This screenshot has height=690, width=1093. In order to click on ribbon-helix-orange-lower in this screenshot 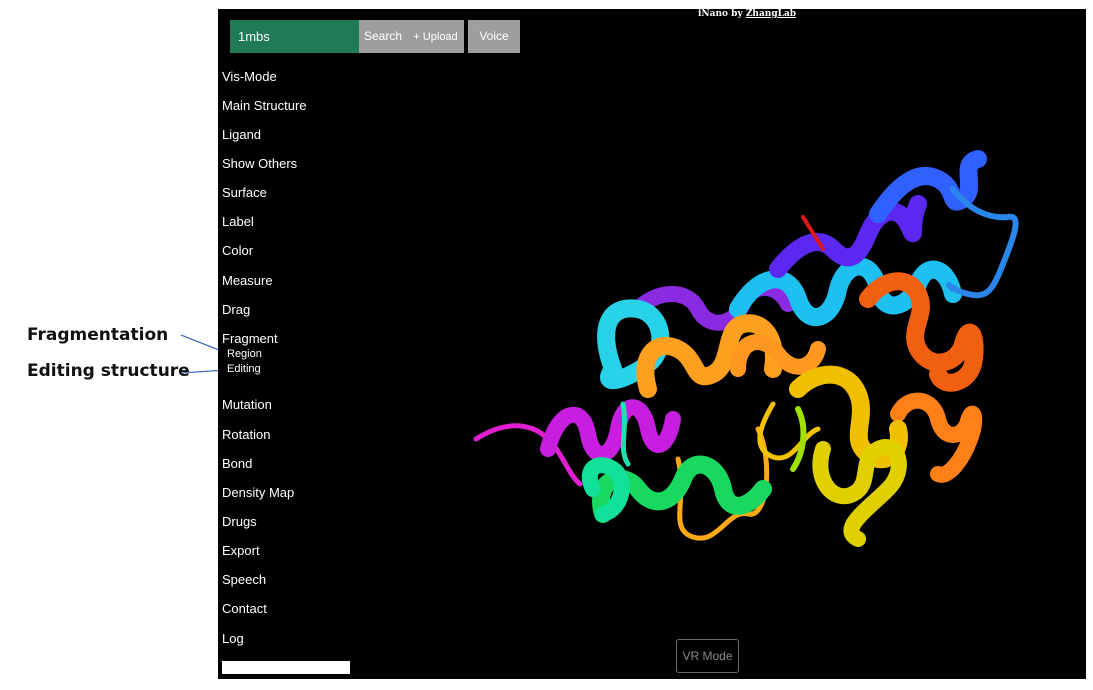, I will do `click(936, 437)`.